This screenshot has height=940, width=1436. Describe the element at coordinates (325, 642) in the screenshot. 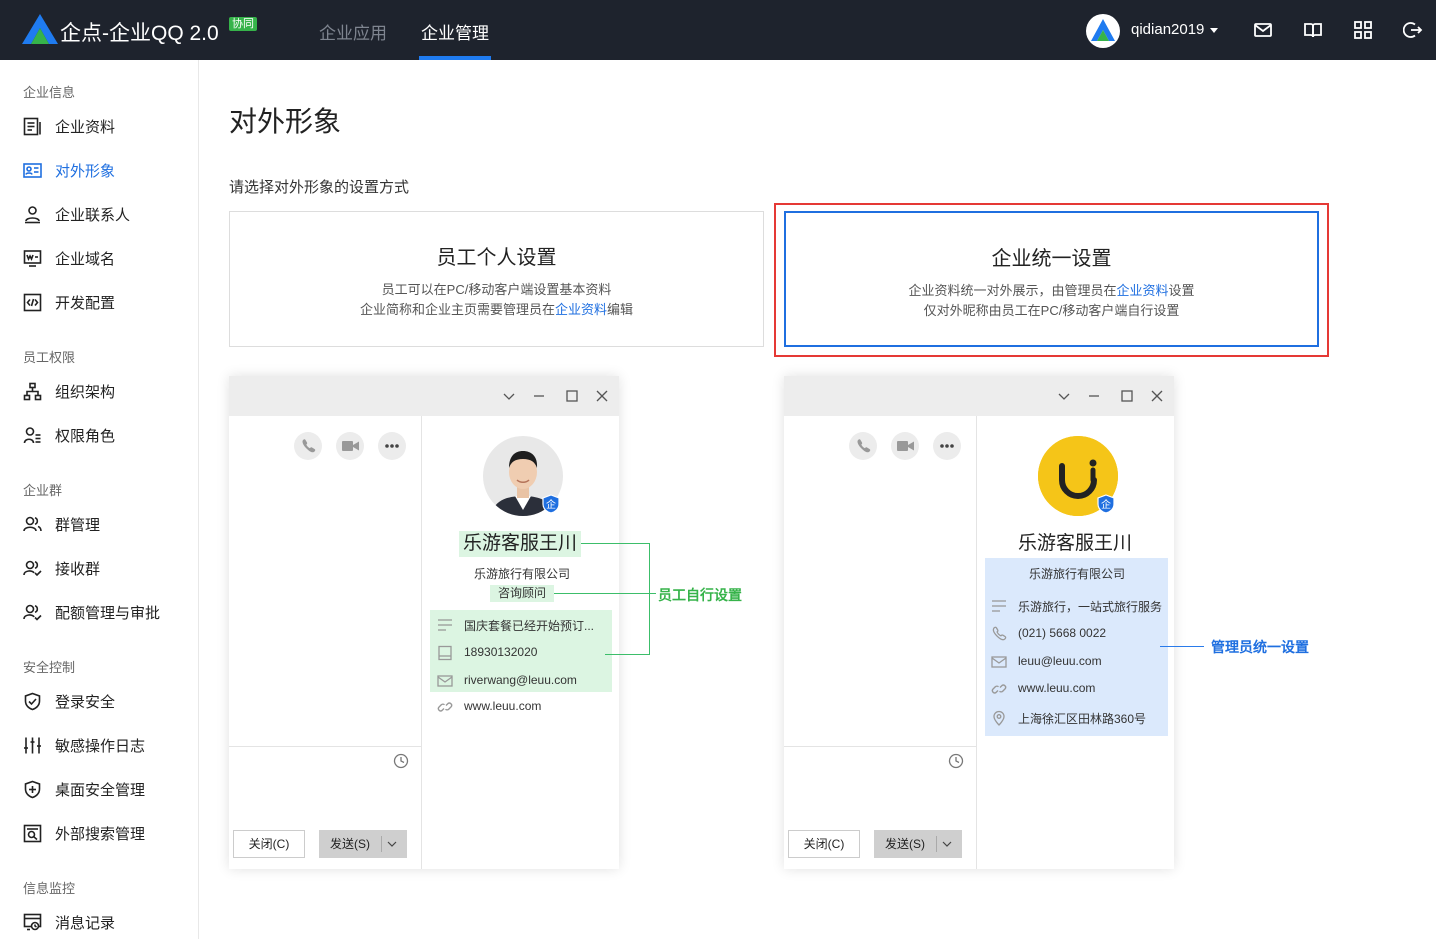

I see `chat-panel: 关闭(C) 发送(S)` at that location.